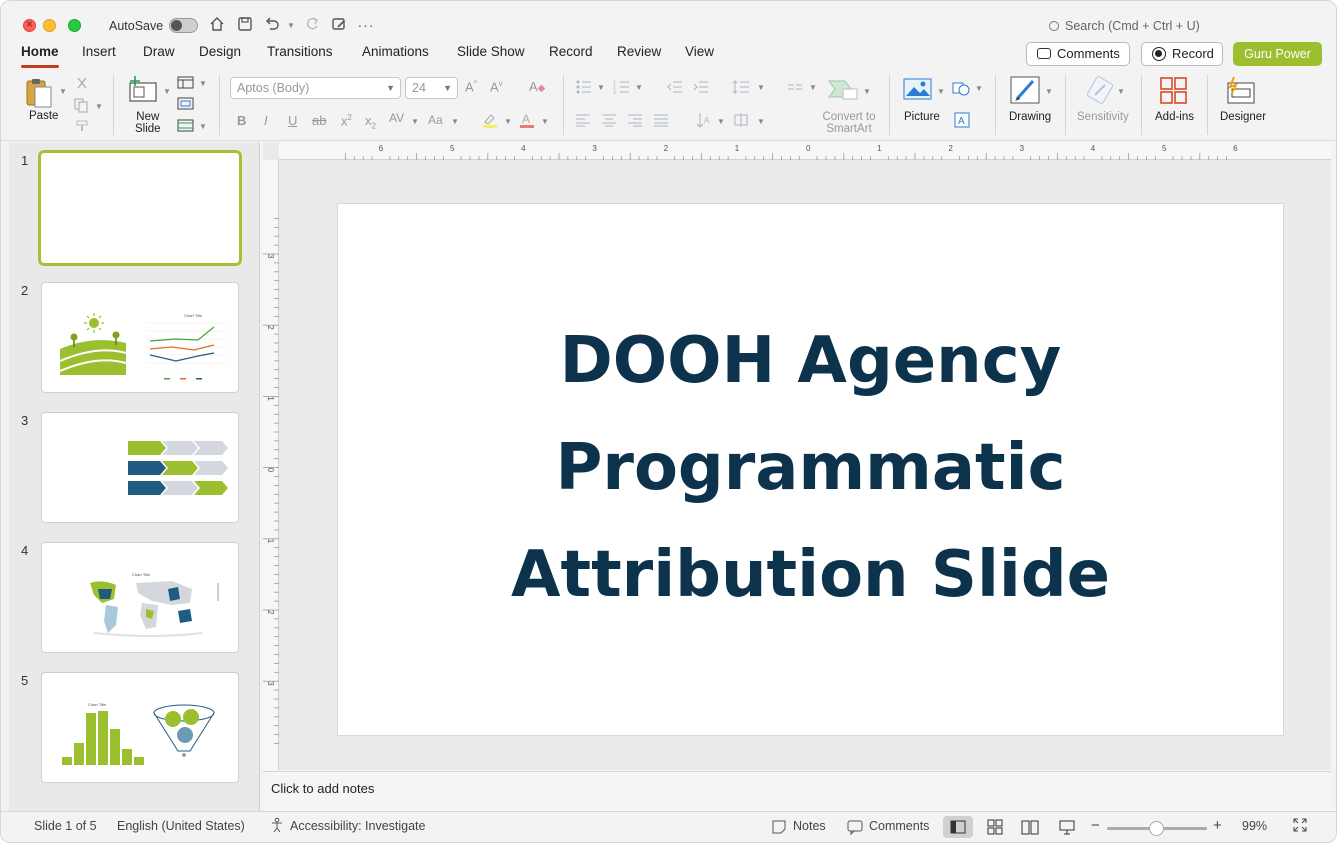 The width and height of the screenshot is (1337, 843). Describe the element at coordinates (899, 826) in the screenshot. I see `comments-toggle: Comments` at that location.